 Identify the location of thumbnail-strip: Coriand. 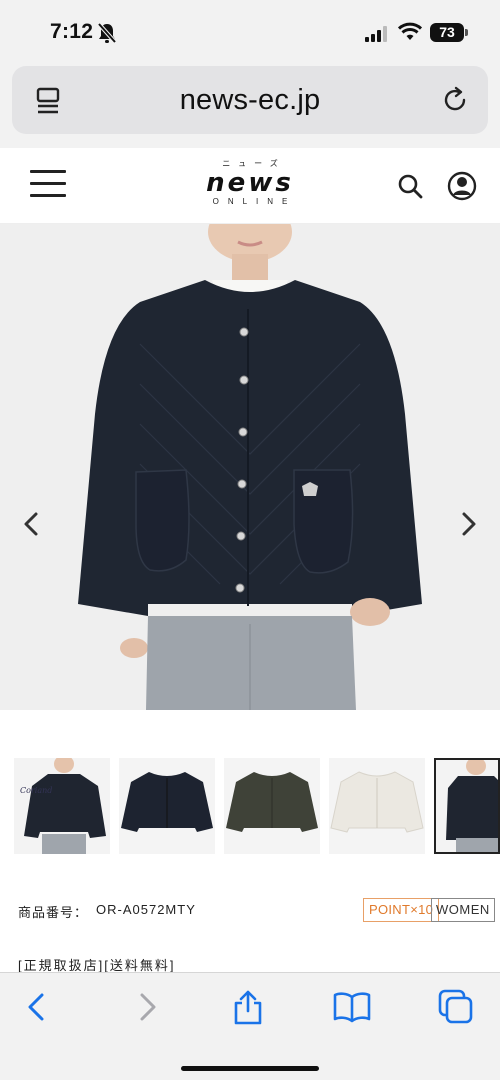
(250, 807).